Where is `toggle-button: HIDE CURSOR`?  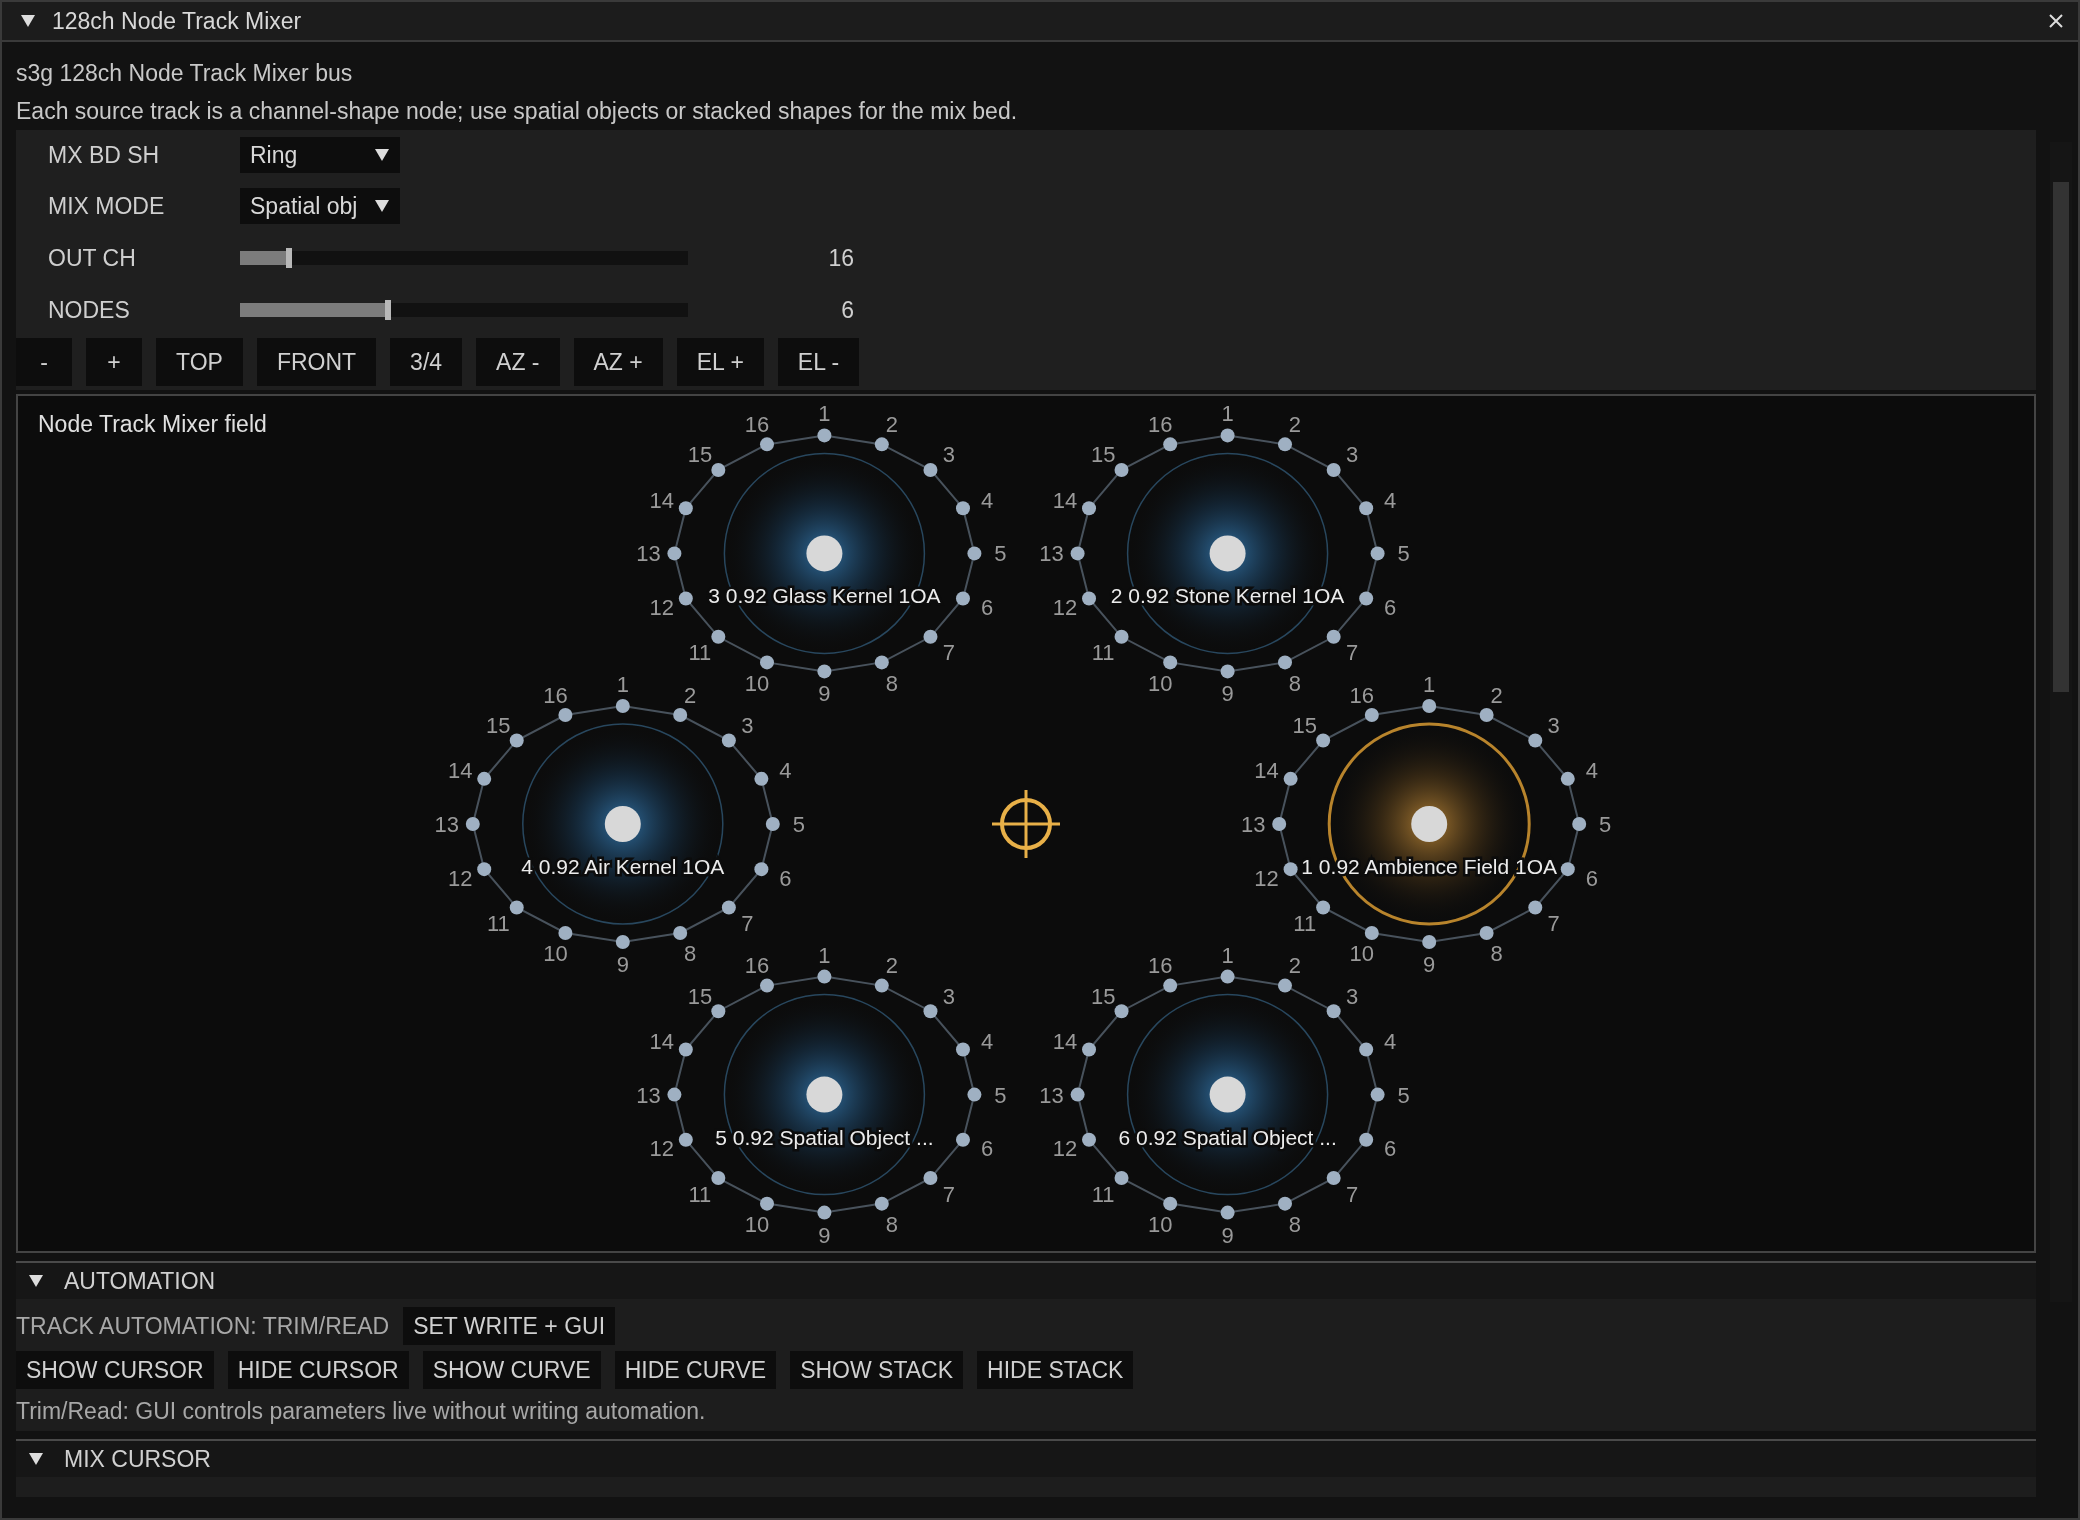 toggle-button: HIDE CURSOR is located at coordinates (318, 1370).